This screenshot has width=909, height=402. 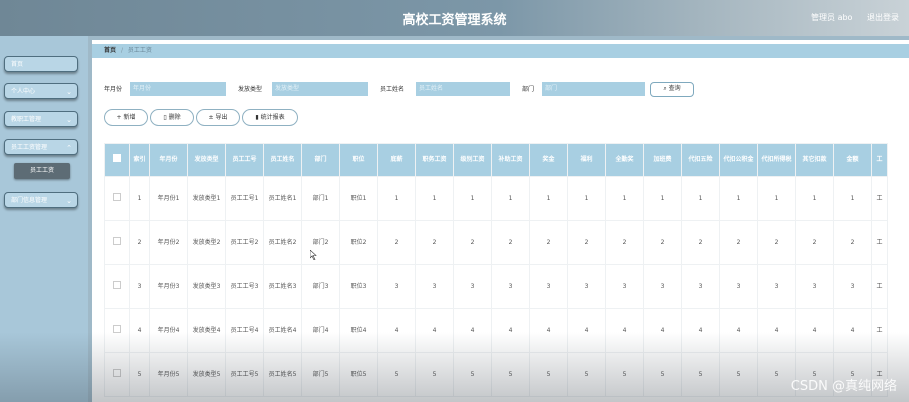 I want to click on month-input, so click(x=178, y=89).